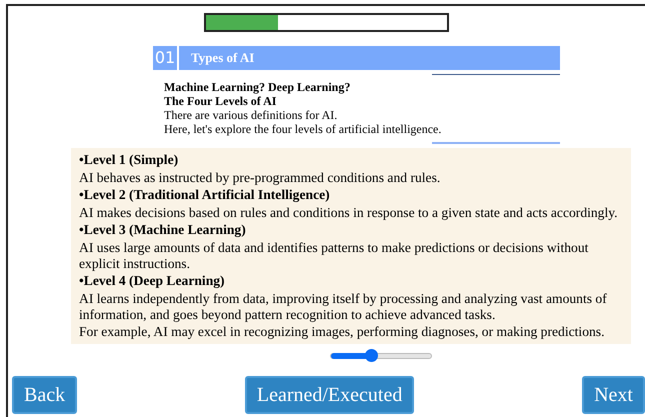  I want to click on example-text: For example, AI may excel in recognizing images, performing diagnoses, or making predictions., so click(342, 332).